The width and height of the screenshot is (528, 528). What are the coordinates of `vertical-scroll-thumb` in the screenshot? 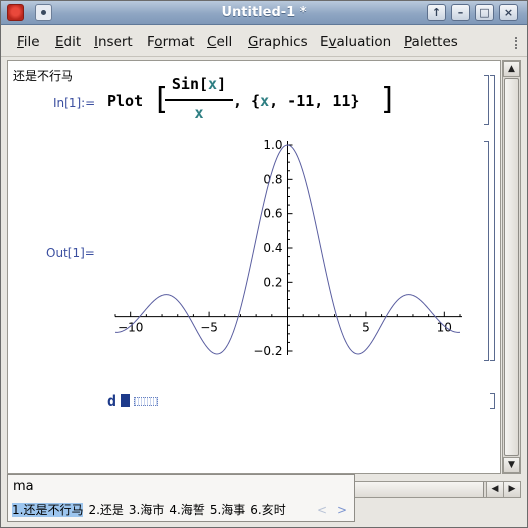 It's located at (511, 267).